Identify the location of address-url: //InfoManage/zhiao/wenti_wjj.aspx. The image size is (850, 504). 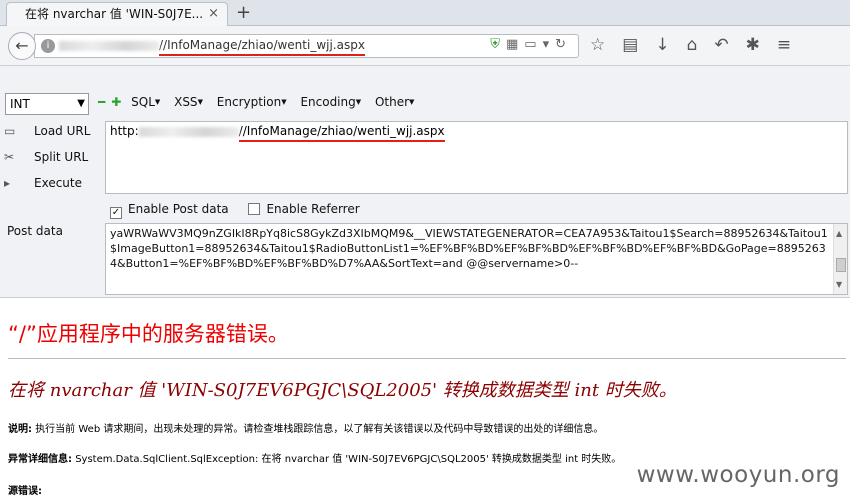
(212, 47).